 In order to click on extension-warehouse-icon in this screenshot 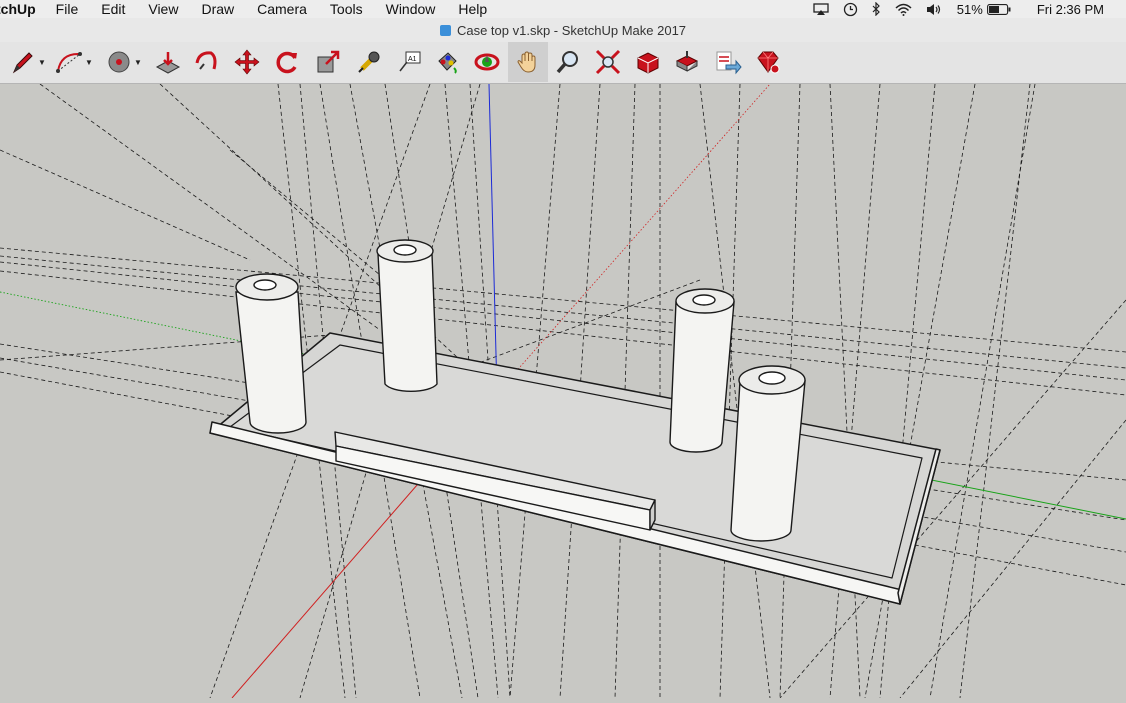, I will do `click(729, 63)`.